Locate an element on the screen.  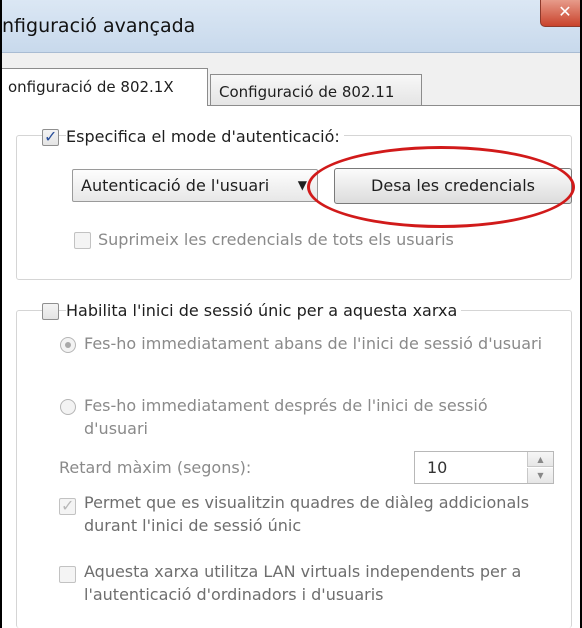
specify-auth-mode-checkbox is located at coordinates (50, 136).